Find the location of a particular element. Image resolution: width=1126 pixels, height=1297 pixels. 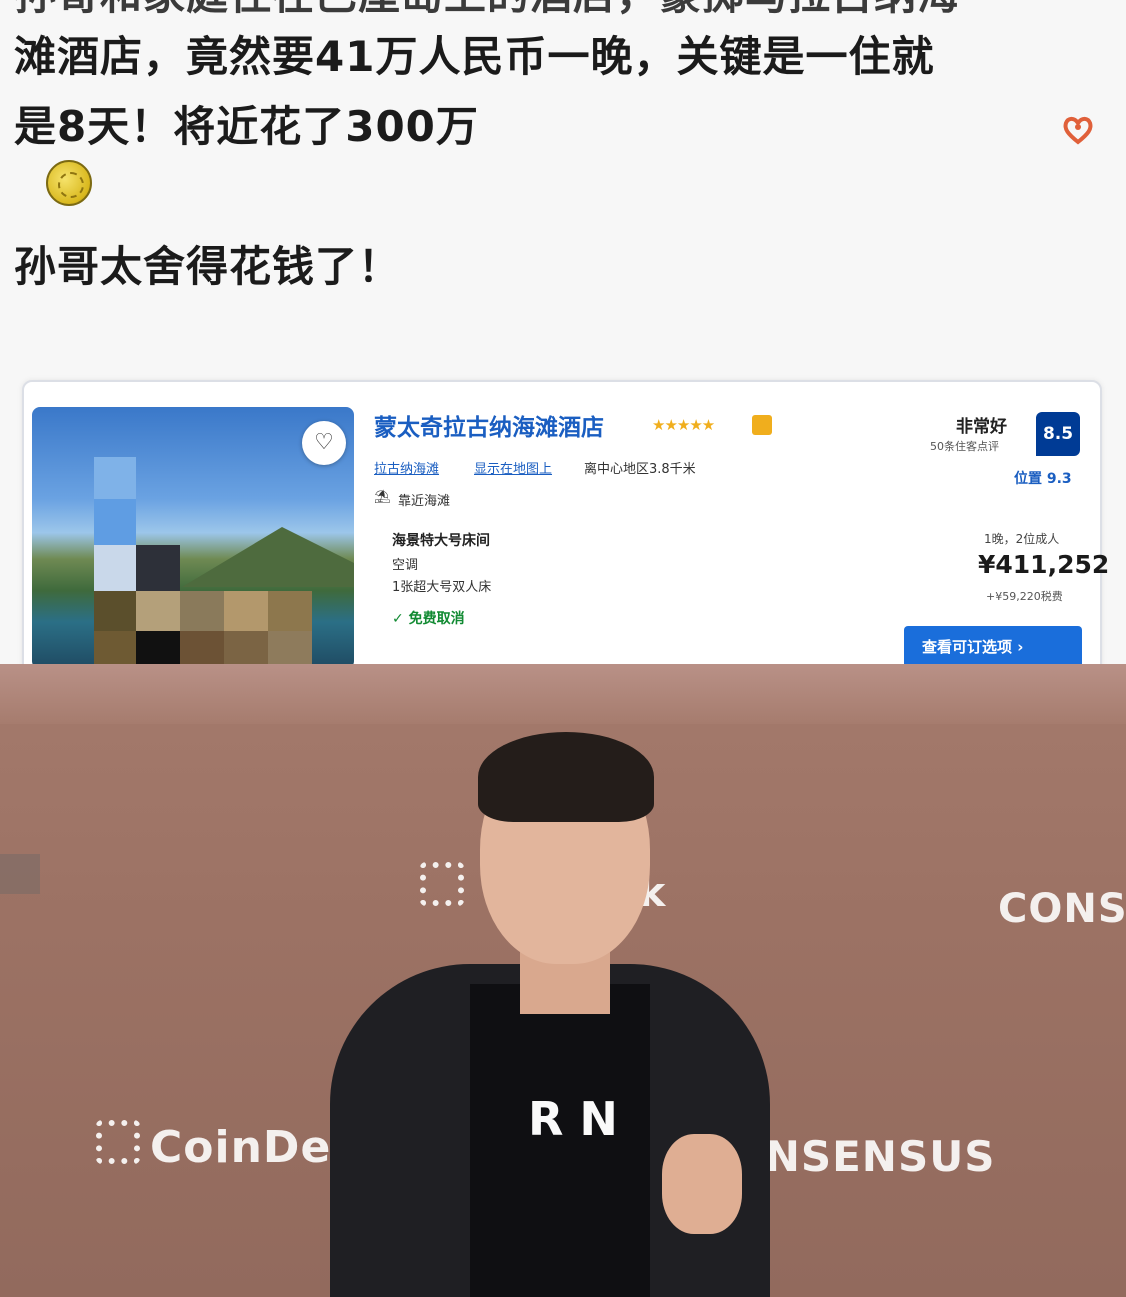

review-count: 50条住客点评 is located at coordinates (964, 446).